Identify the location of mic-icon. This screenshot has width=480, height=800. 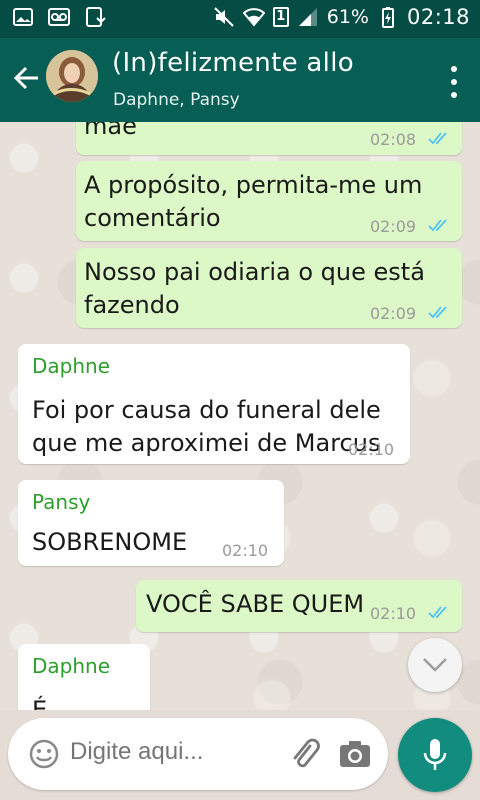
(435, 754).